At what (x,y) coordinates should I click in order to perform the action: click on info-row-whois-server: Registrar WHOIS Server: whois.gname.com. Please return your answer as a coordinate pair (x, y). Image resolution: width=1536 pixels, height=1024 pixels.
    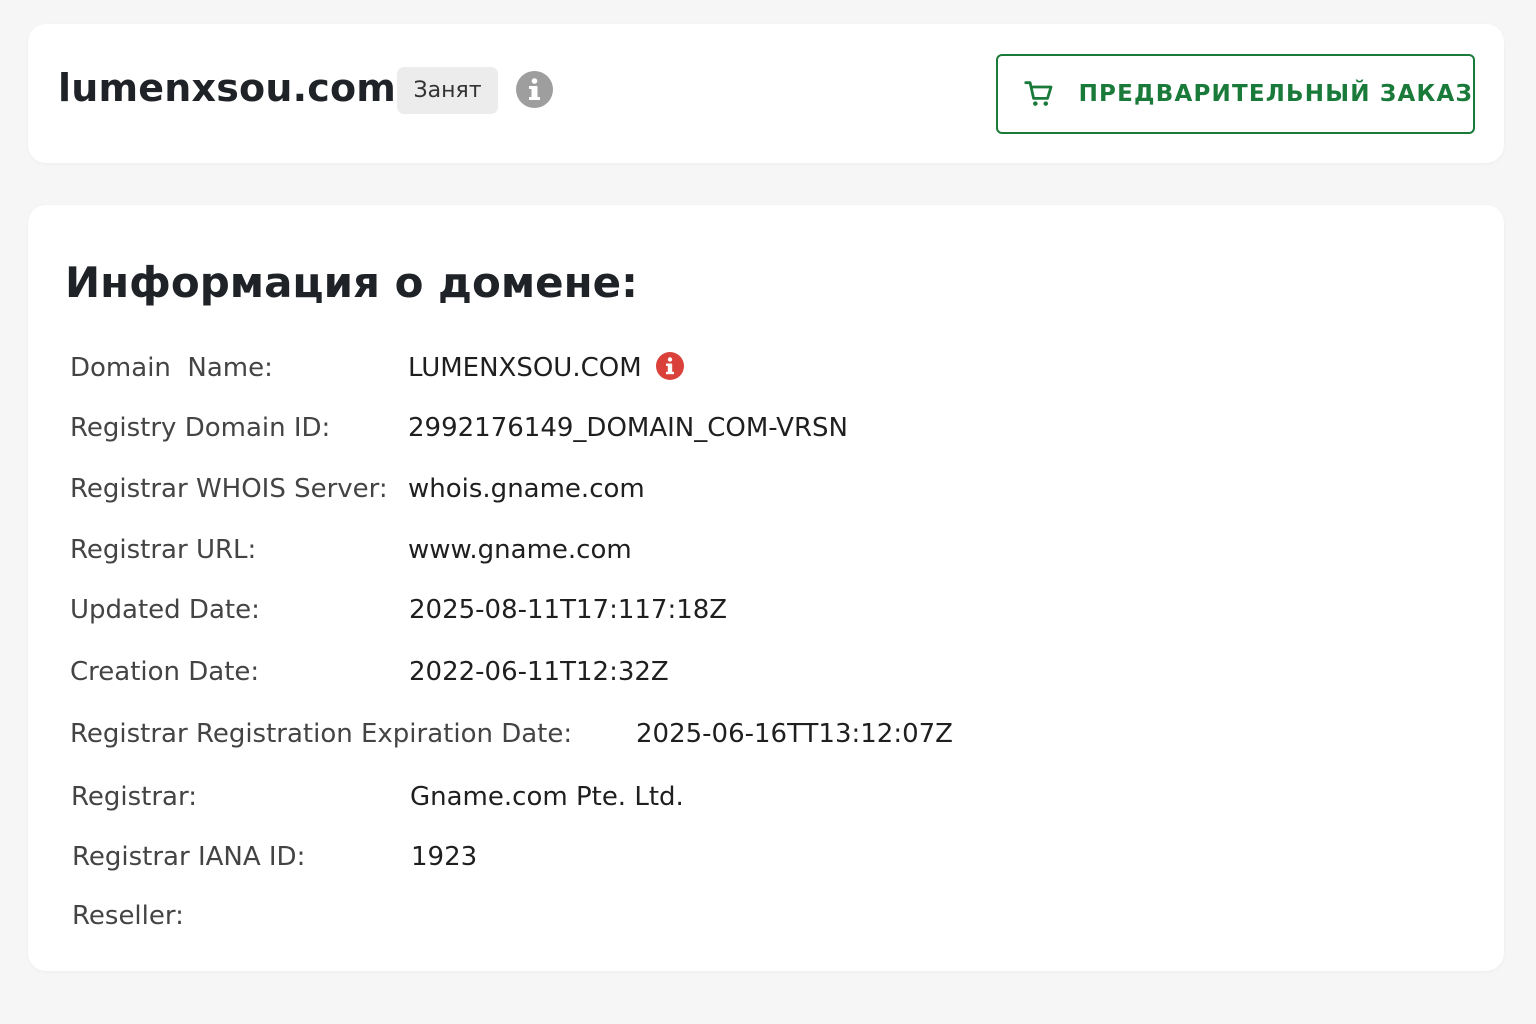
    Looking at the image, I should click on (770, 489).